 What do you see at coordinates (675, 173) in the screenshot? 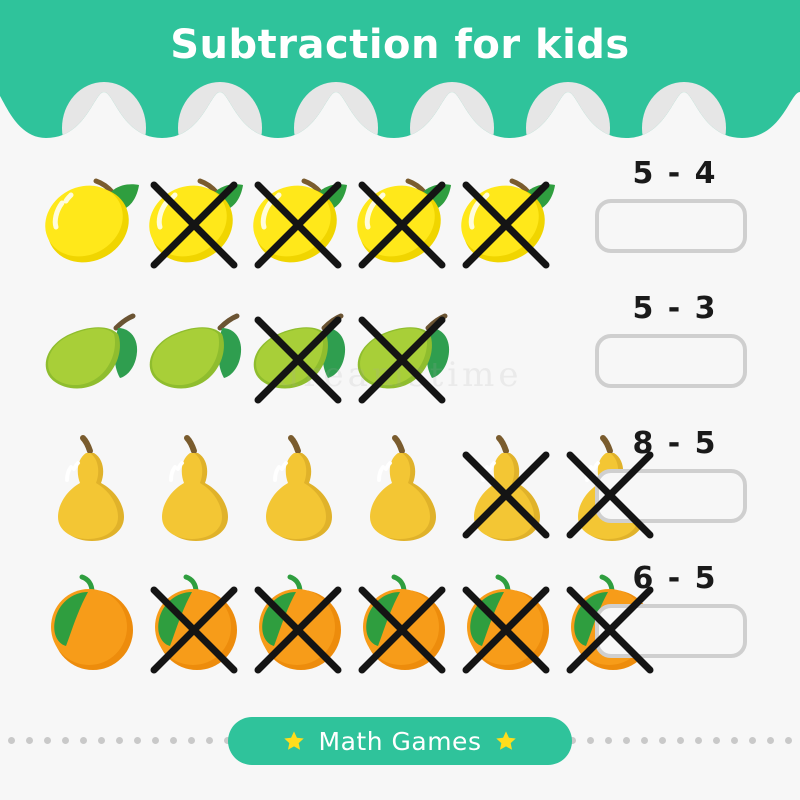
I see `equation-text: 5 - 4` at bounding box center [675, 173].